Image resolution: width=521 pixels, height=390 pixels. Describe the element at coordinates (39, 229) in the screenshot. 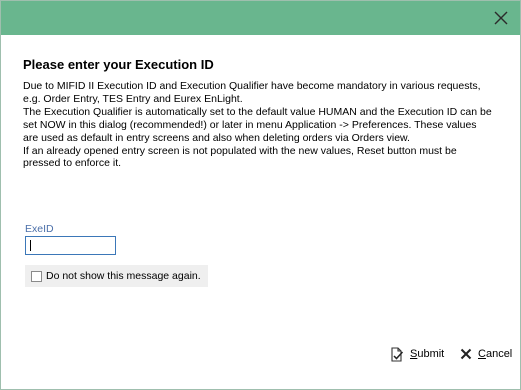

I see `exe-id-label: ExeID` at that location.